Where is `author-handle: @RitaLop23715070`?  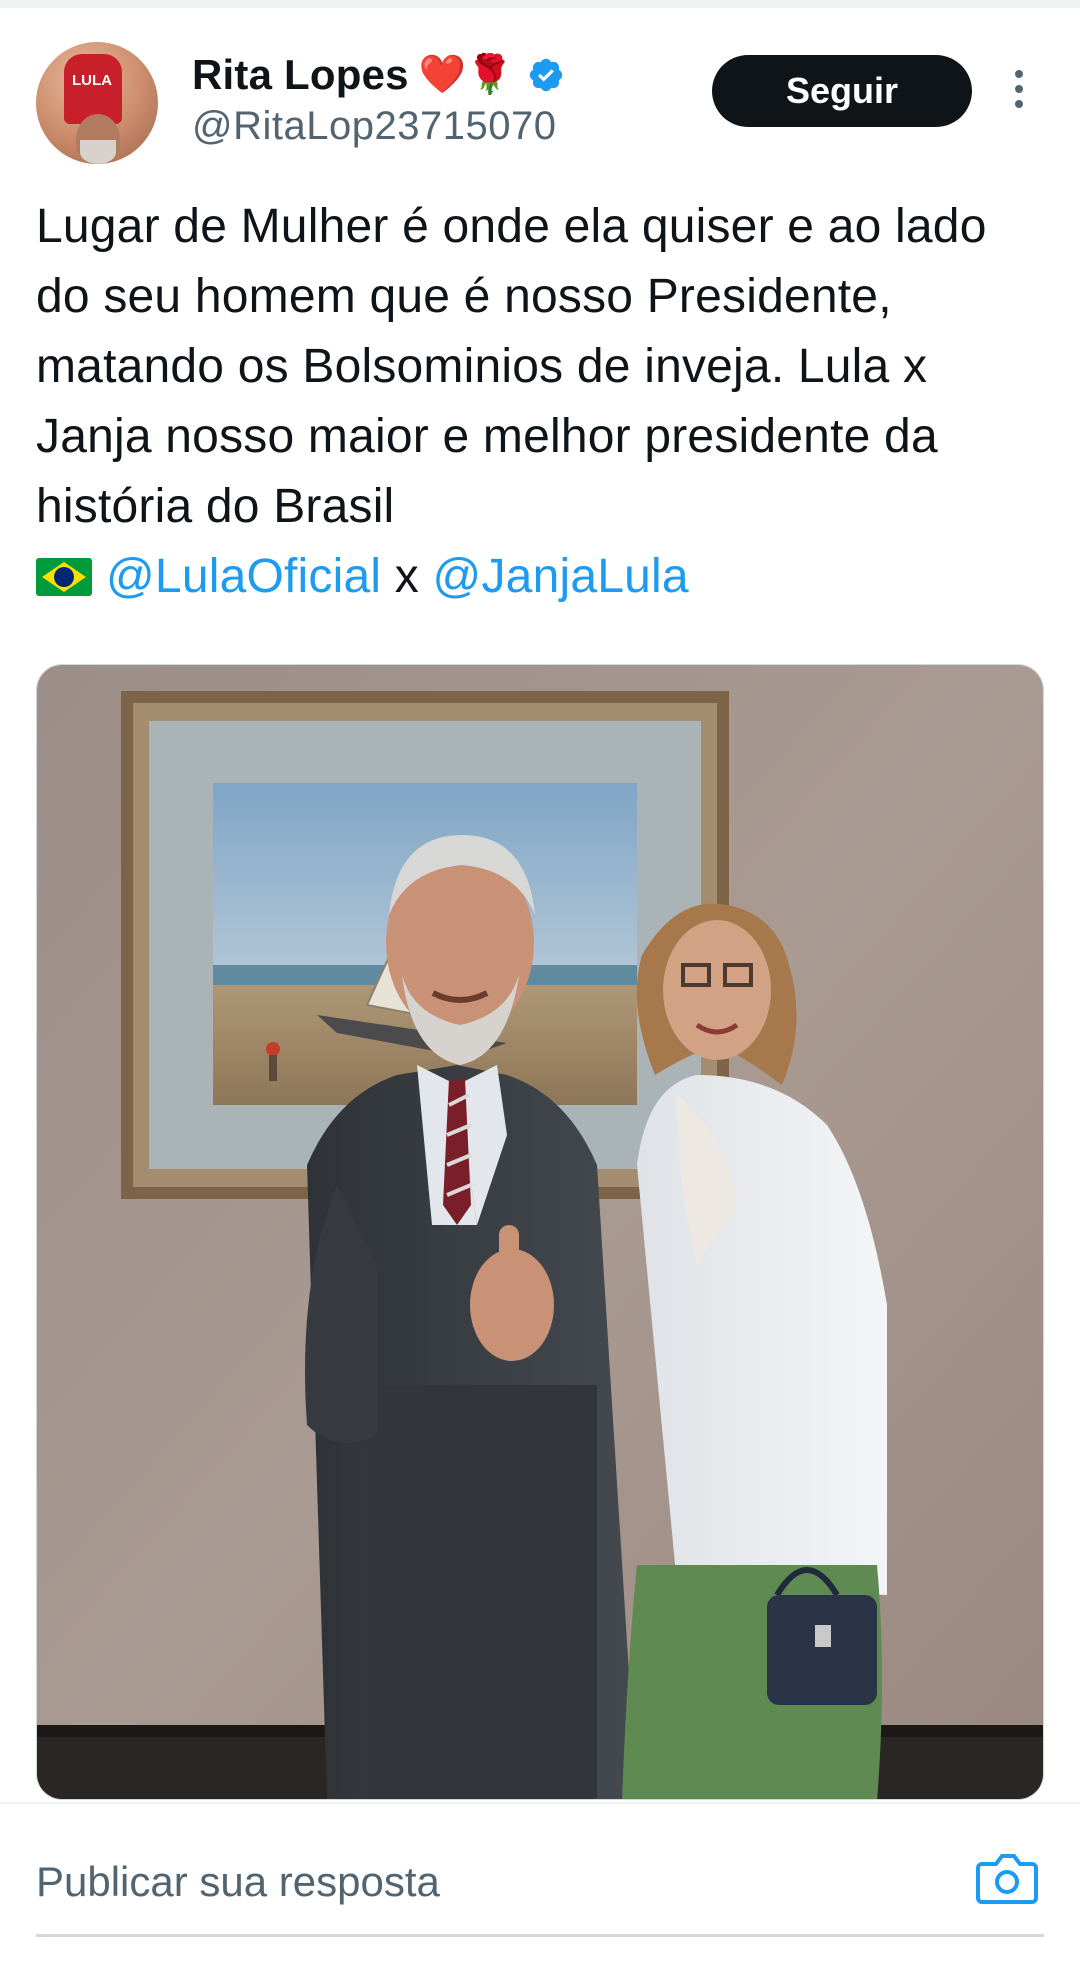
author-handle: @RitaLop23715070 is located at coordinates (374, 126).